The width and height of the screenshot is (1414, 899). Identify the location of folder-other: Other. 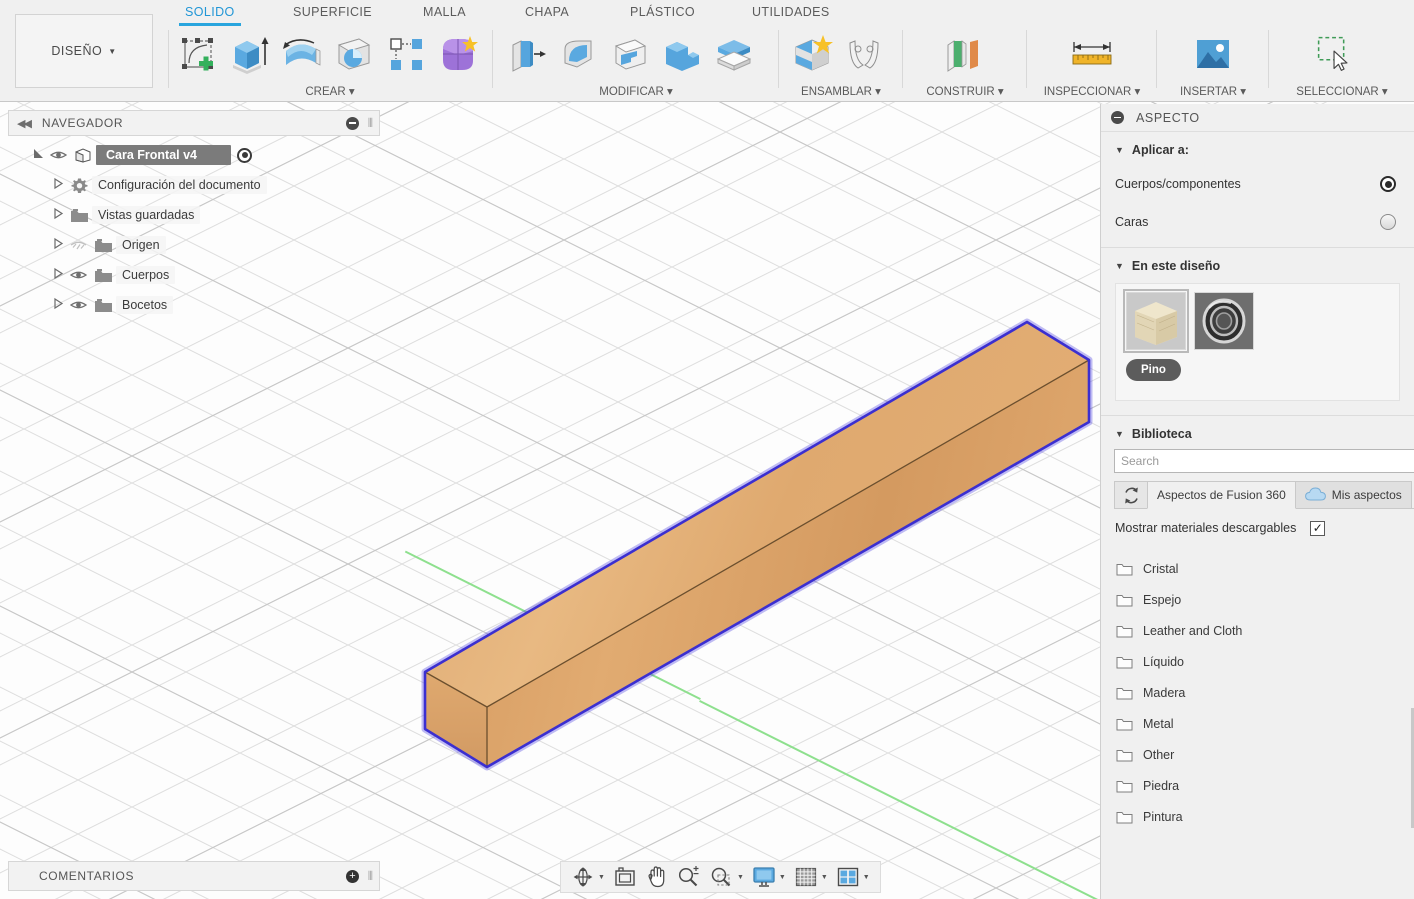
(1257, 754).